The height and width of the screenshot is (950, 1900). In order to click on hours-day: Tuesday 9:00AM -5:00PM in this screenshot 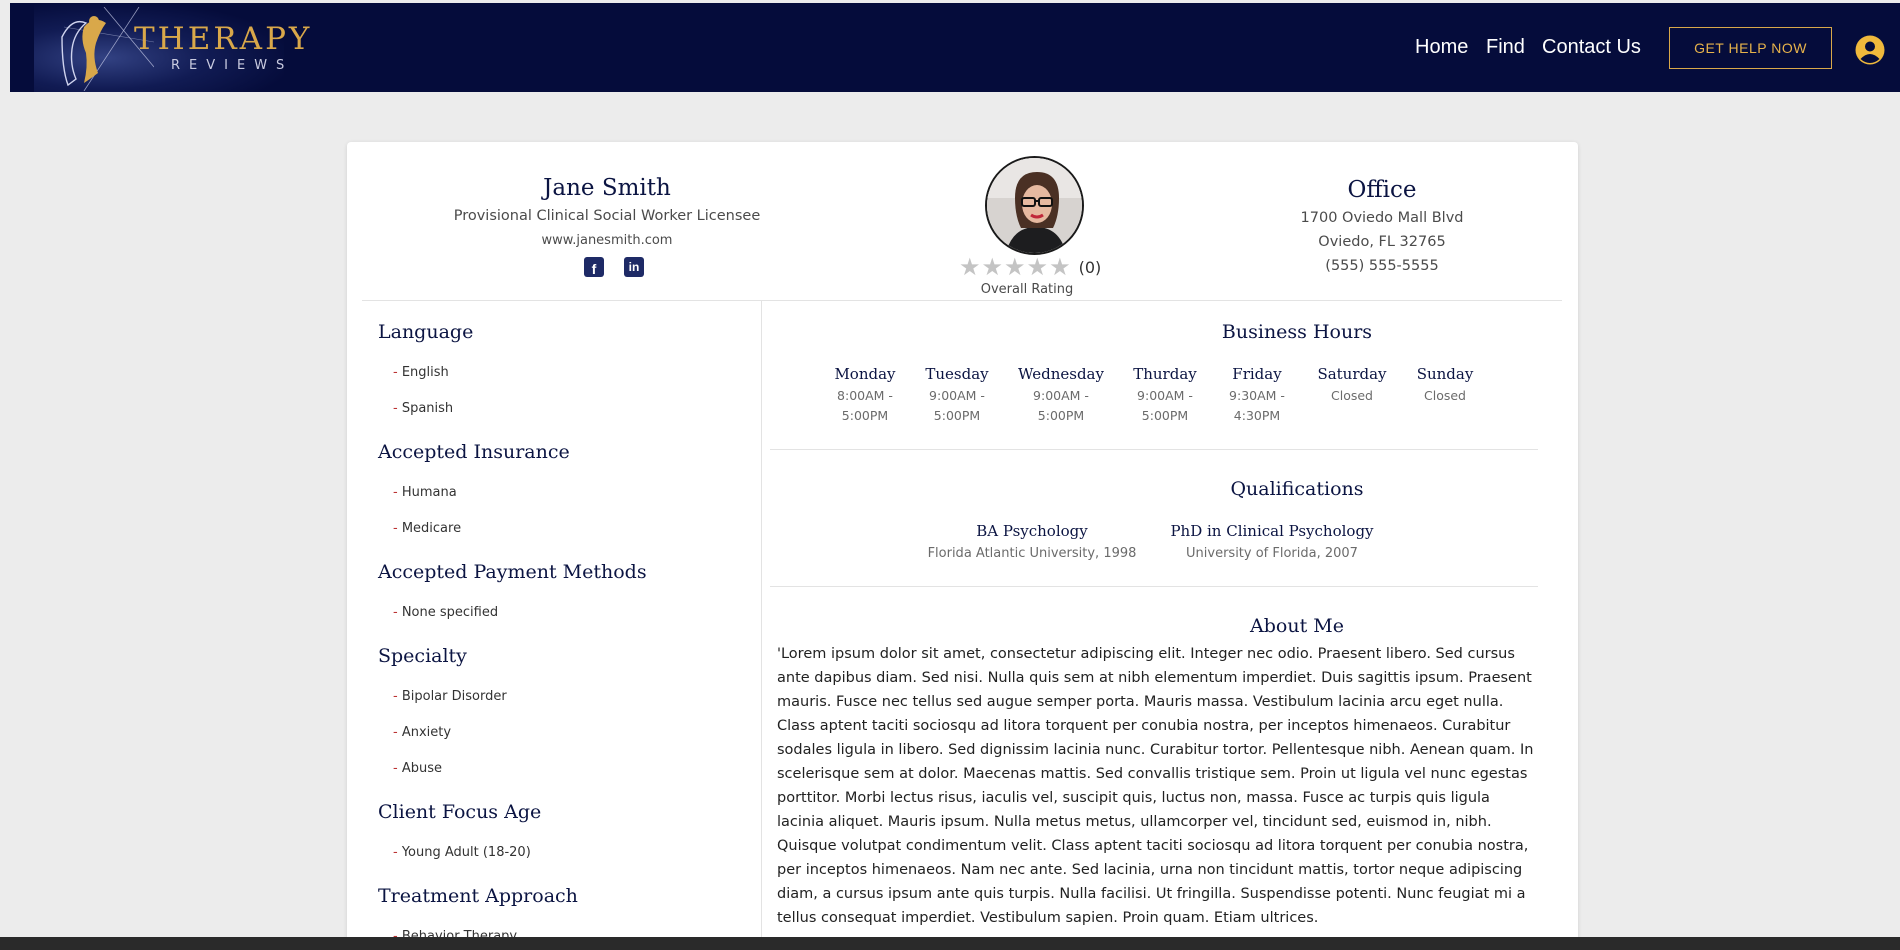, I will do `click(957, 394)`.